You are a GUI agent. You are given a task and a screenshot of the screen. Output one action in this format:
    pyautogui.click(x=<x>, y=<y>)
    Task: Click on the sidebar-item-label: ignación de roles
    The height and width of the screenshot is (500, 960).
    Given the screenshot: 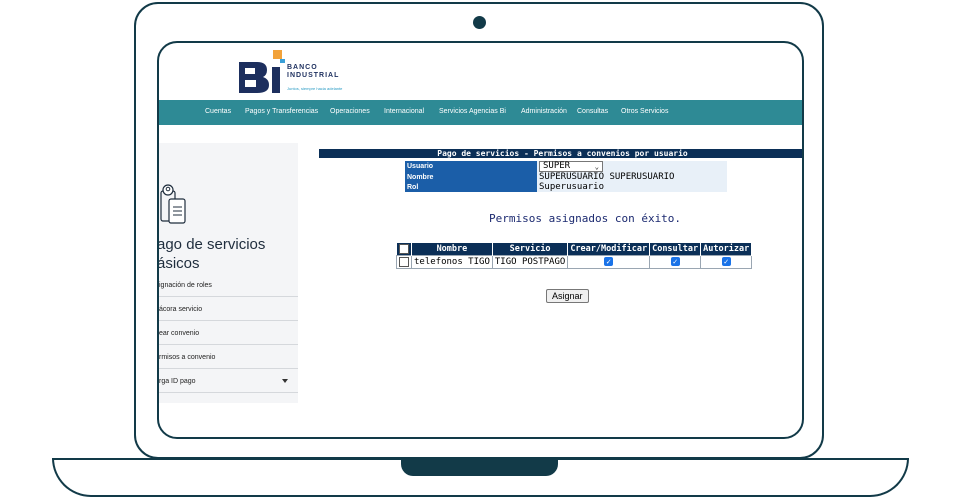 What is the action you would take?
    pyautogui.click(x=185, y=285)
    